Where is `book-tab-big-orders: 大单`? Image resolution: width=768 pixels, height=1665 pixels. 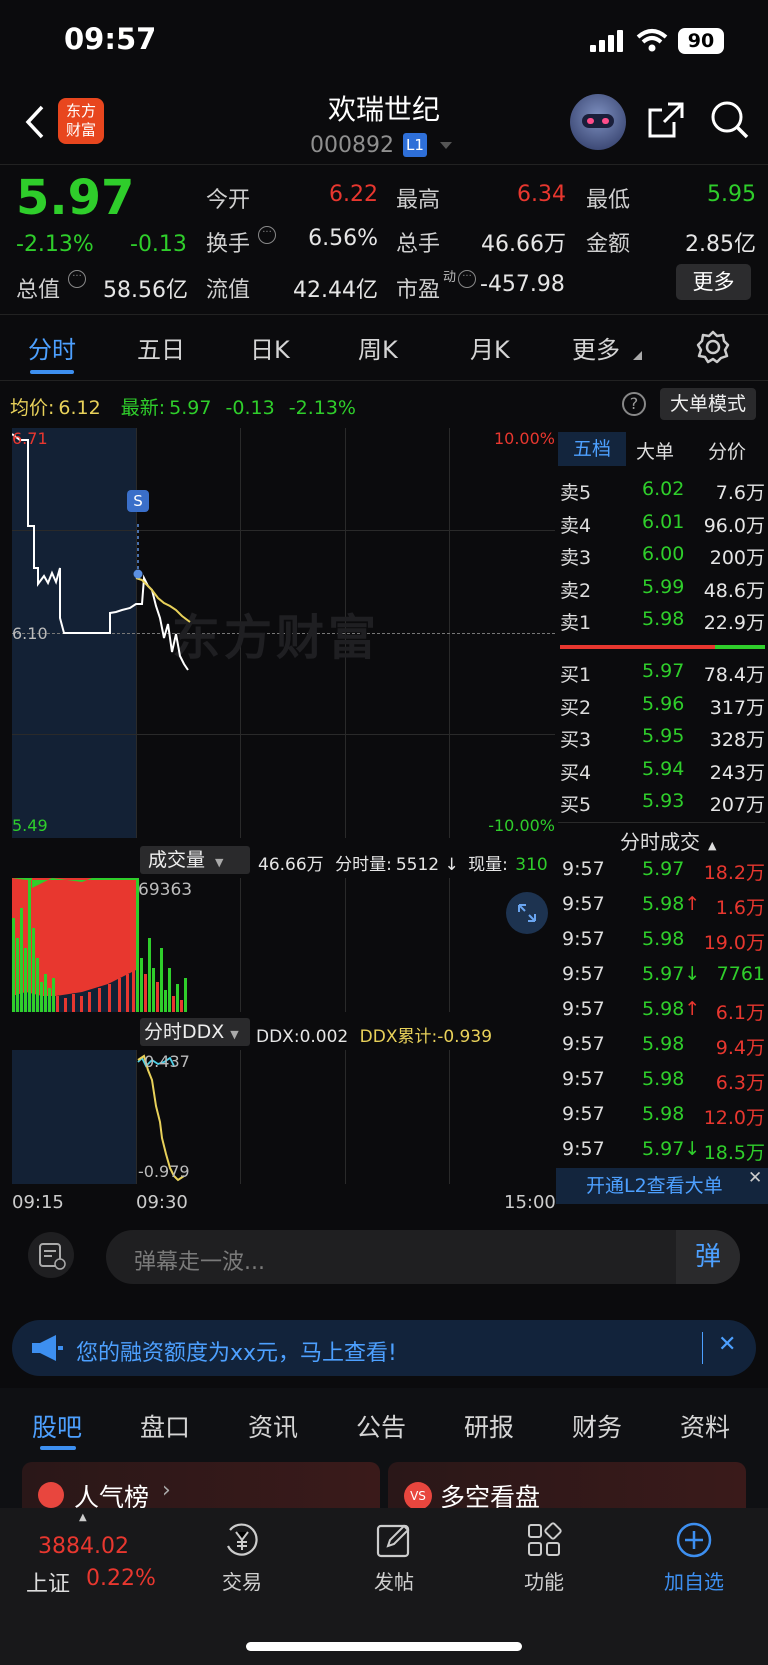 book-tab-big-orders: 大单 is located at coordinates (655, 450).